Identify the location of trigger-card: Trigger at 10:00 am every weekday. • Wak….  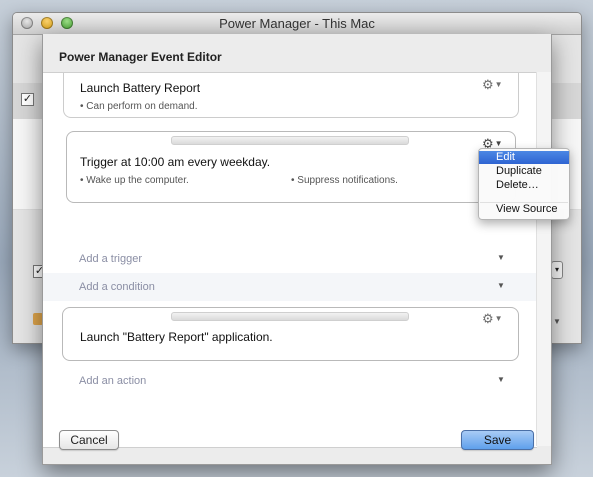
(291, 167).